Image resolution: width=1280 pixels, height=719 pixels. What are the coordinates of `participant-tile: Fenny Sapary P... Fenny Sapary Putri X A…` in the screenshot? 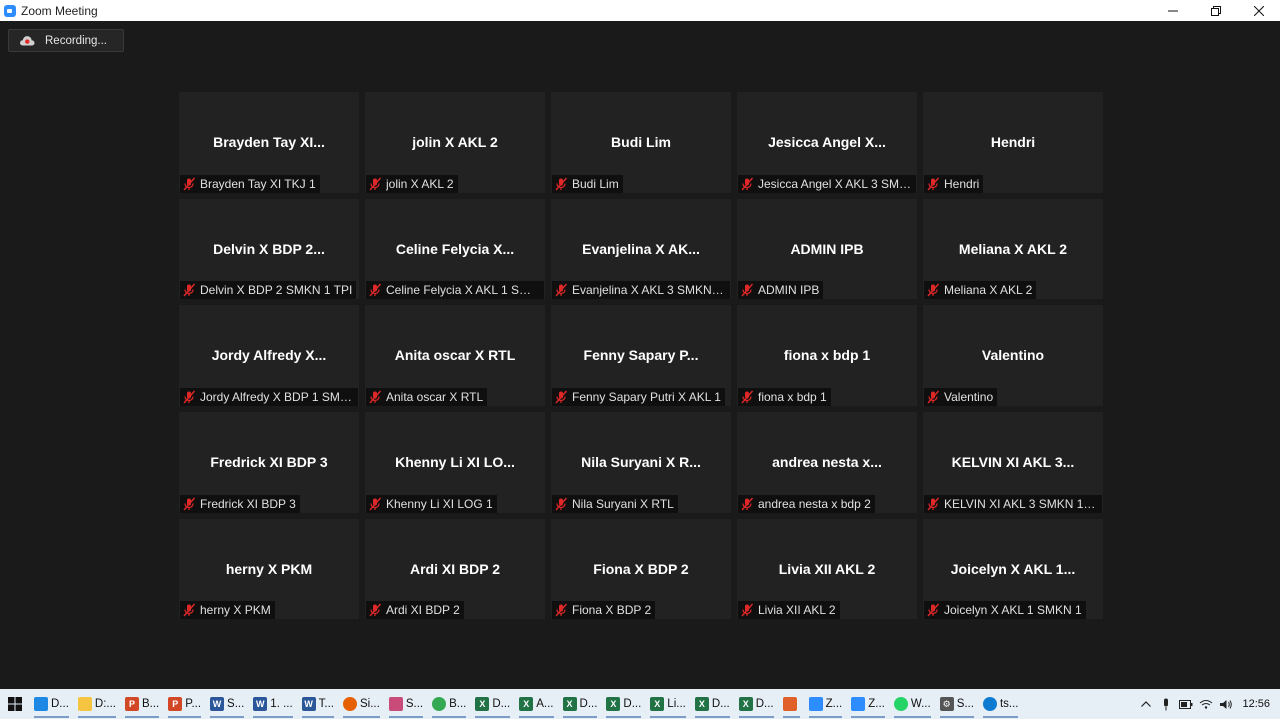 It's located at (641, 355).